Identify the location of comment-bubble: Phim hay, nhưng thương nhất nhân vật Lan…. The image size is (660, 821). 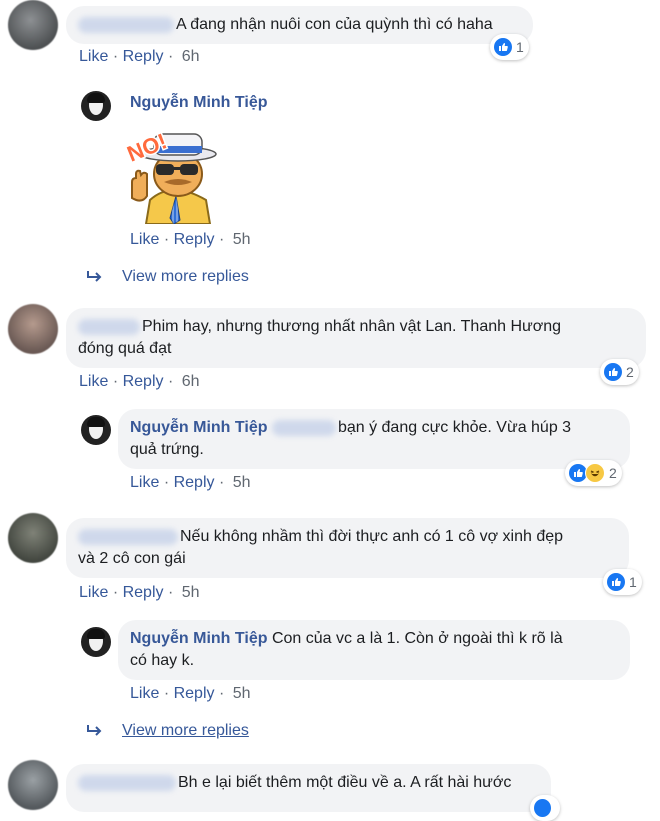
(356, 338).